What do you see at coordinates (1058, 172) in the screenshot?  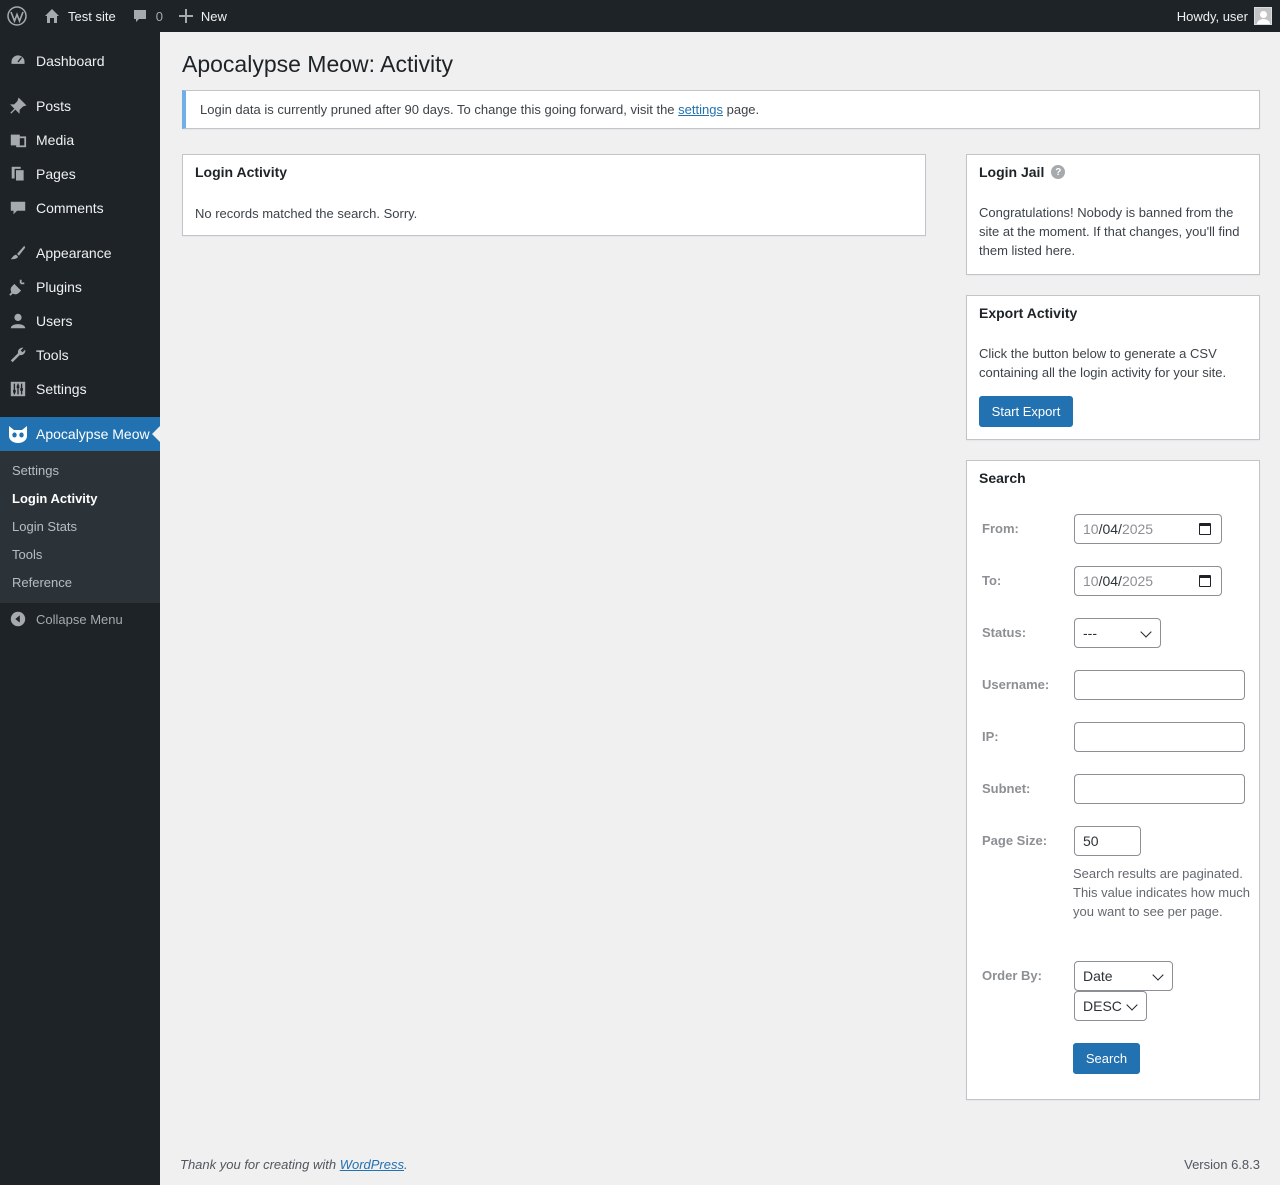 I see `help-icon: ?` at bounding box center [1058, 172].